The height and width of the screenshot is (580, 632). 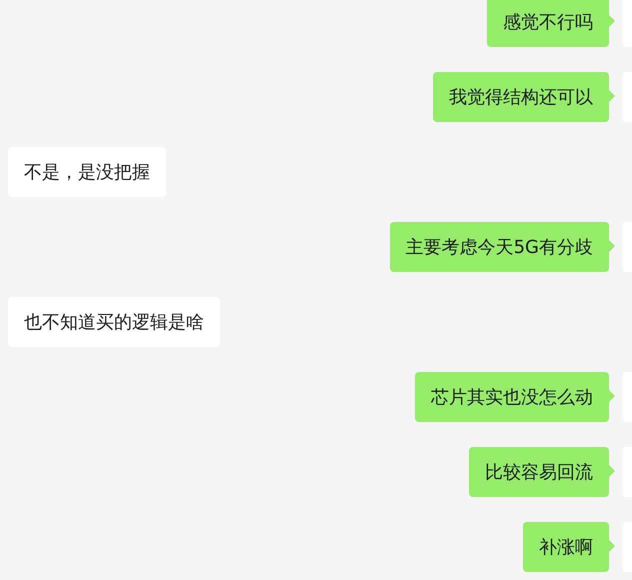 What do you see at coordinates (87, 172) in the screenshot?
I see `message-bubble: 不是，是没把握` at bounding box center [87, 172].